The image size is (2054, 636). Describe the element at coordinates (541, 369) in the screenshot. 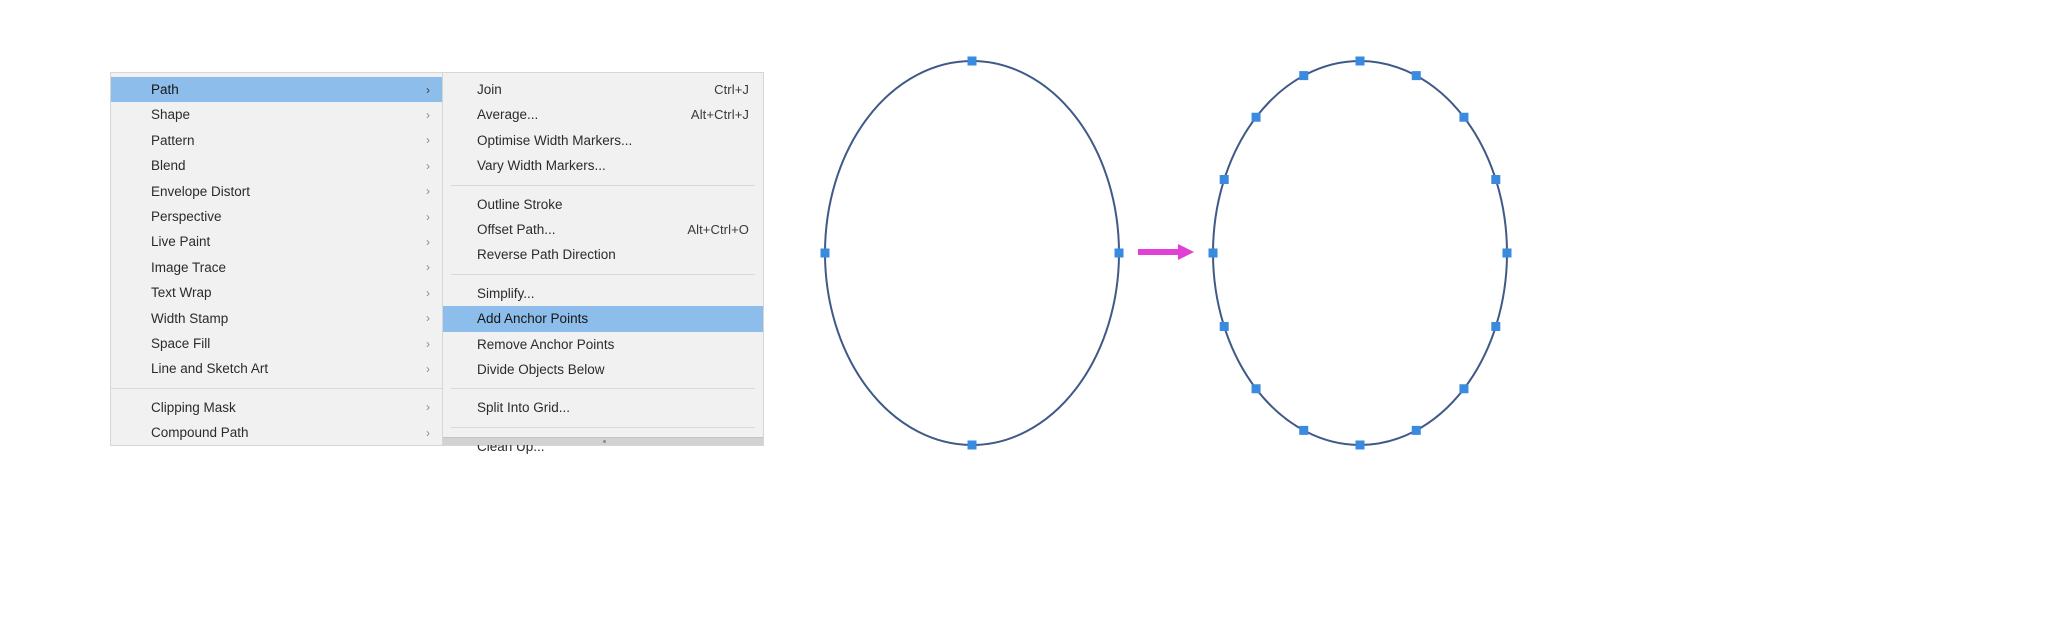

I see `menu-item-label: Divide Objects Below` at that location.